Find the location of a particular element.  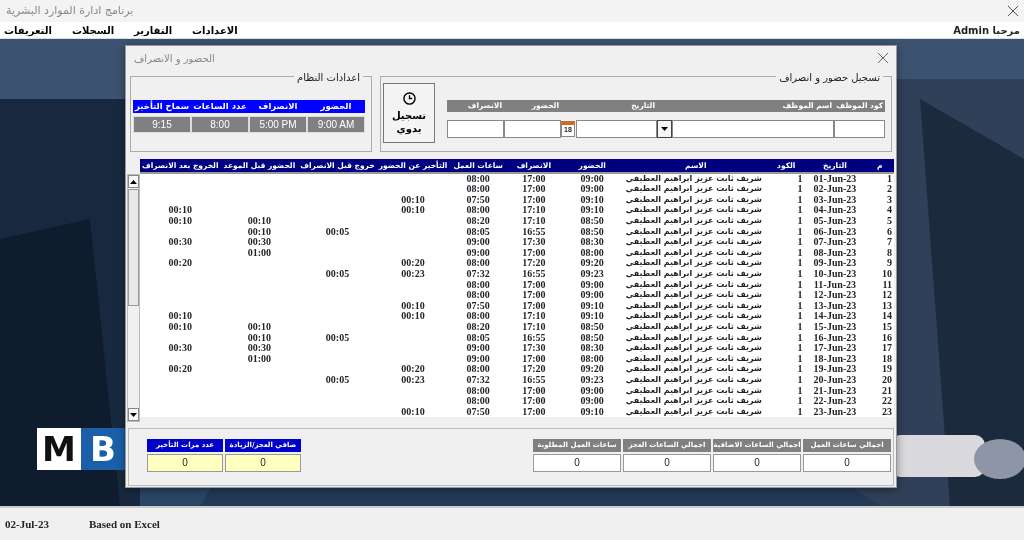

scroll-up-button is located at coordinates (133, 181).